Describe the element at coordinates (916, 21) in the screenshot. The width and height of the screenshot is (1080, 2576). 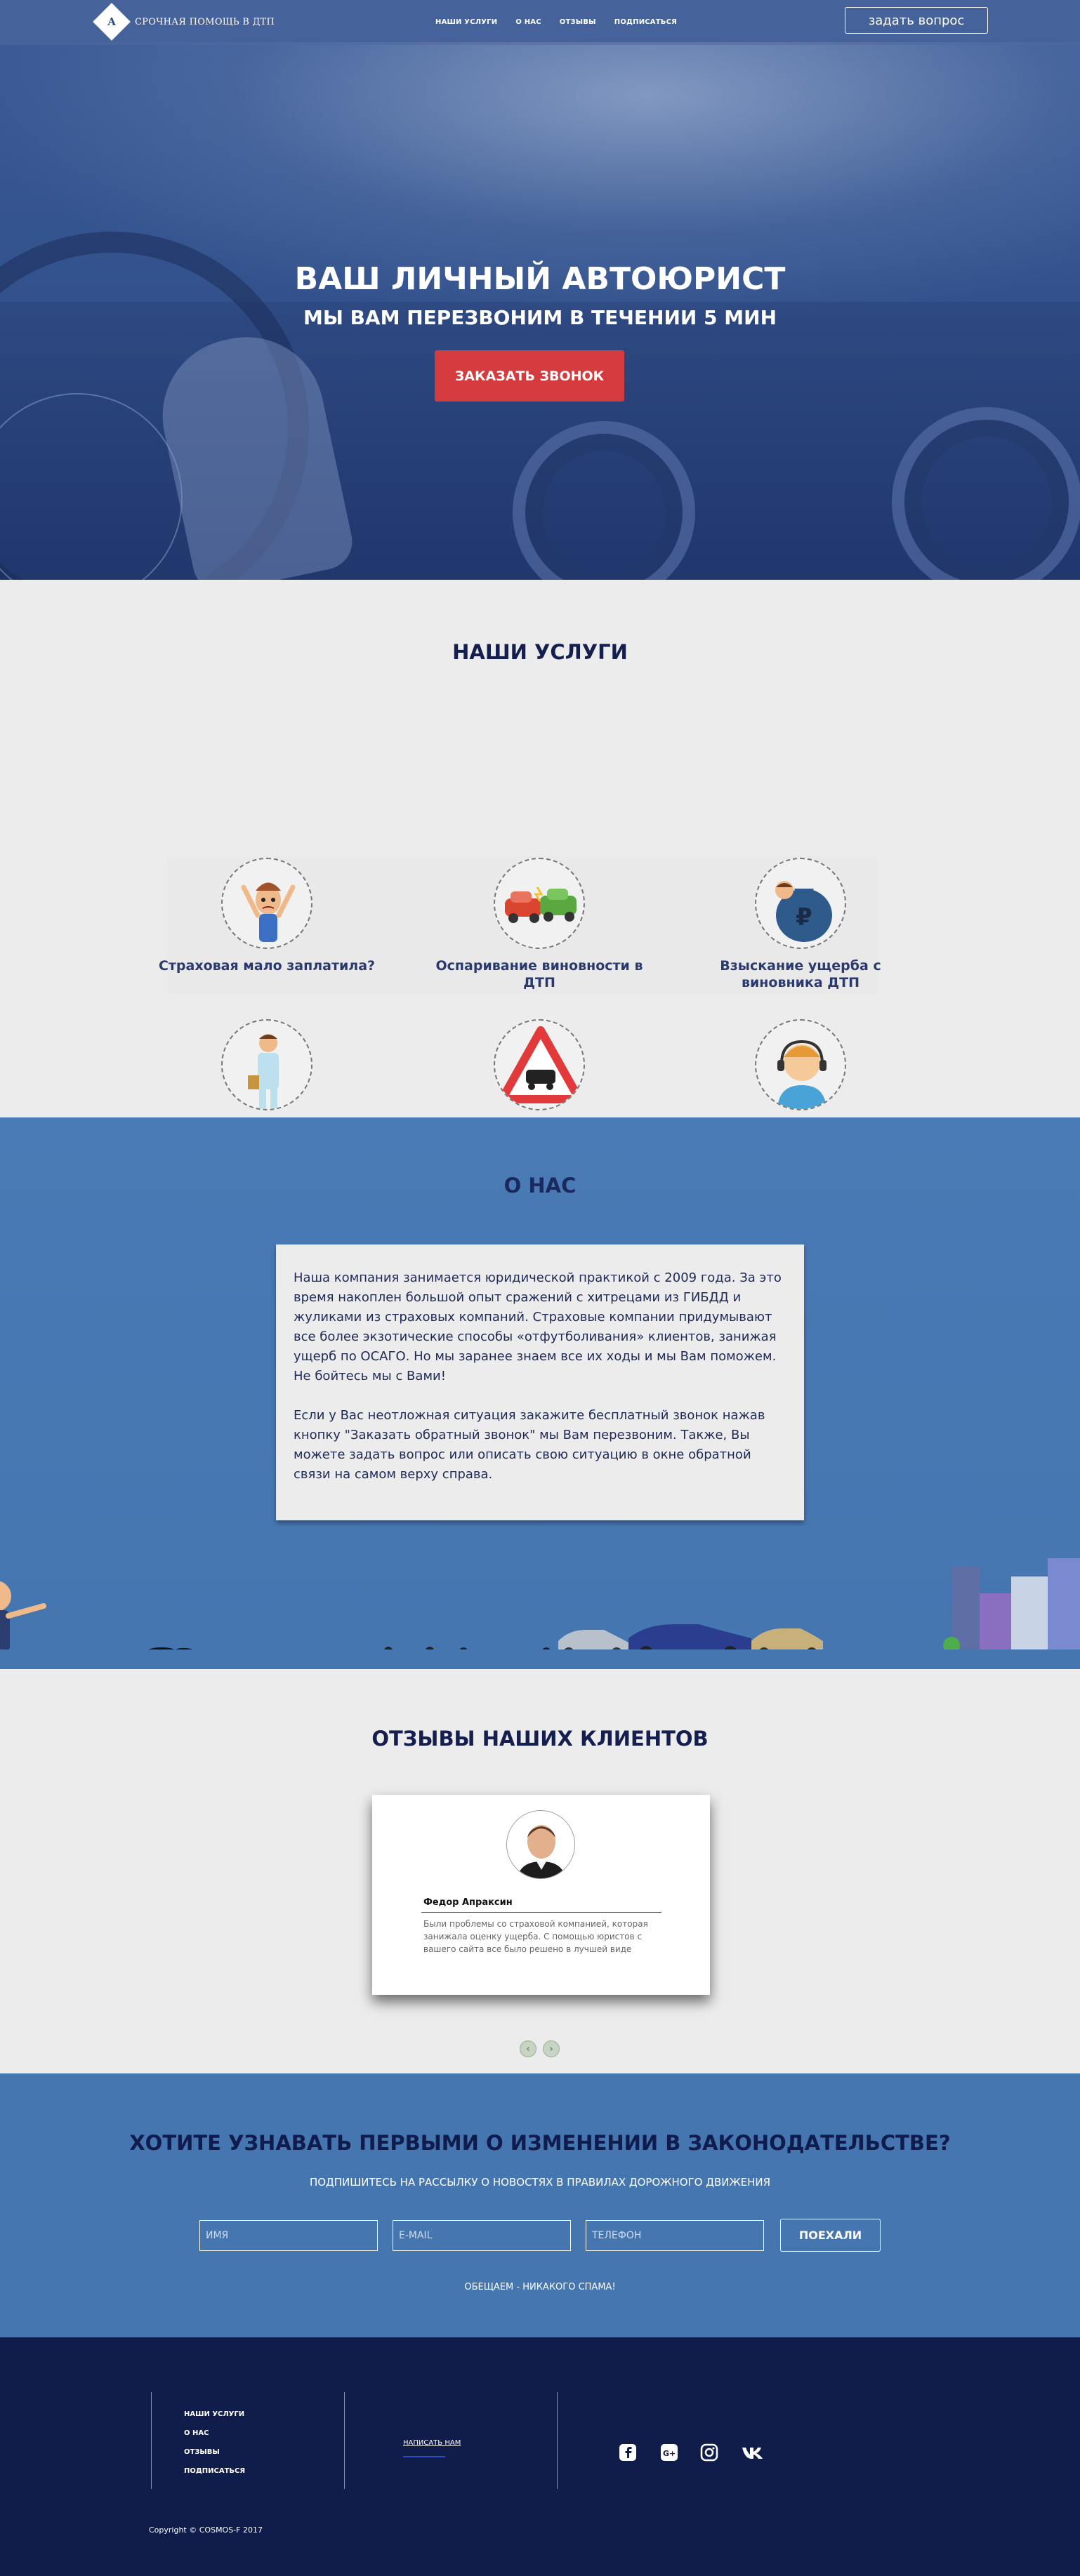
I see `ask-question-button: задать вопрос` at that location.